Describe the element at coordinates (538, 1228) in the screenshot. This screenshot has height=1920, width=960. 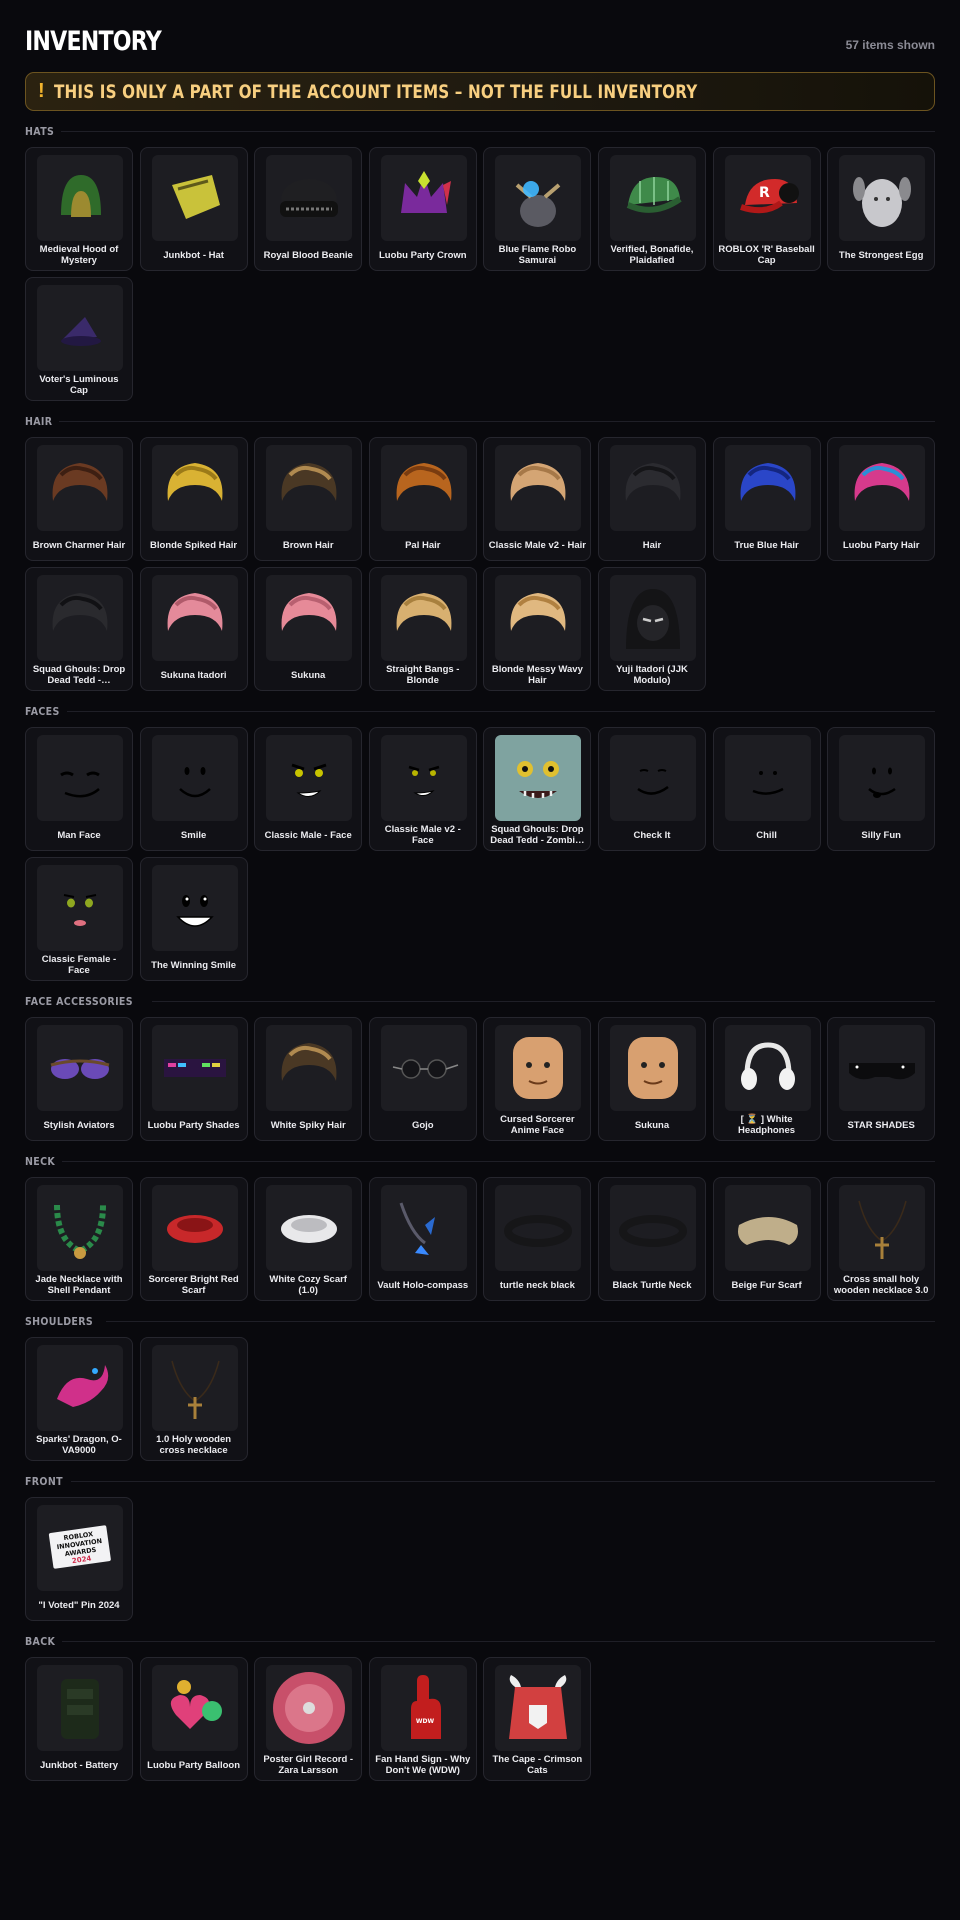
I see `collar-icon` at that location.